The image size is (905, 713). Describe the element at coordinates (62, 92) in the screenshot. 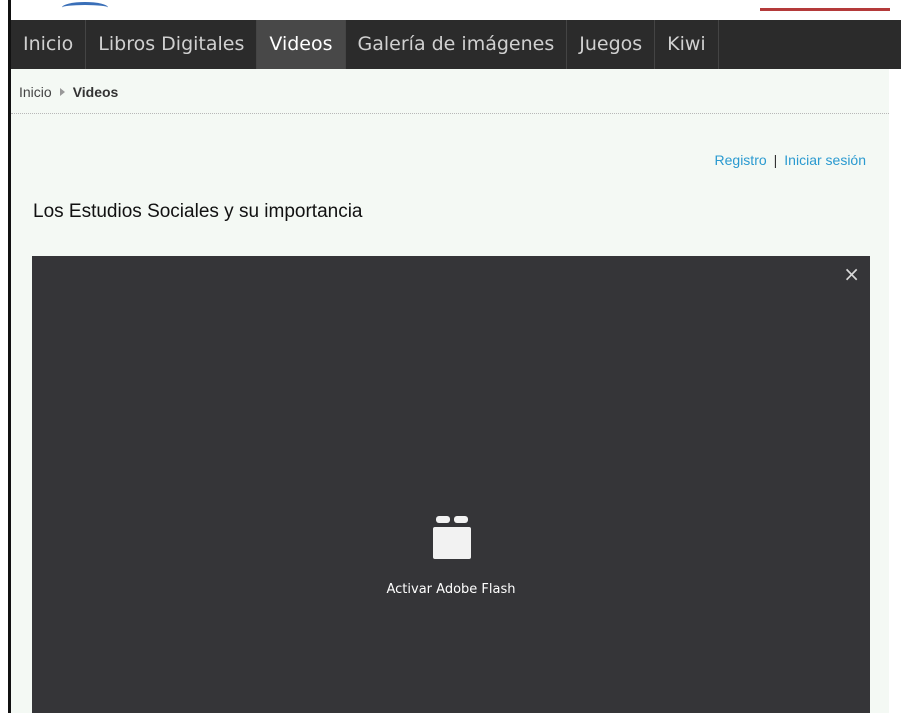

I see `breadcrumb-arrow-icon` at that location.